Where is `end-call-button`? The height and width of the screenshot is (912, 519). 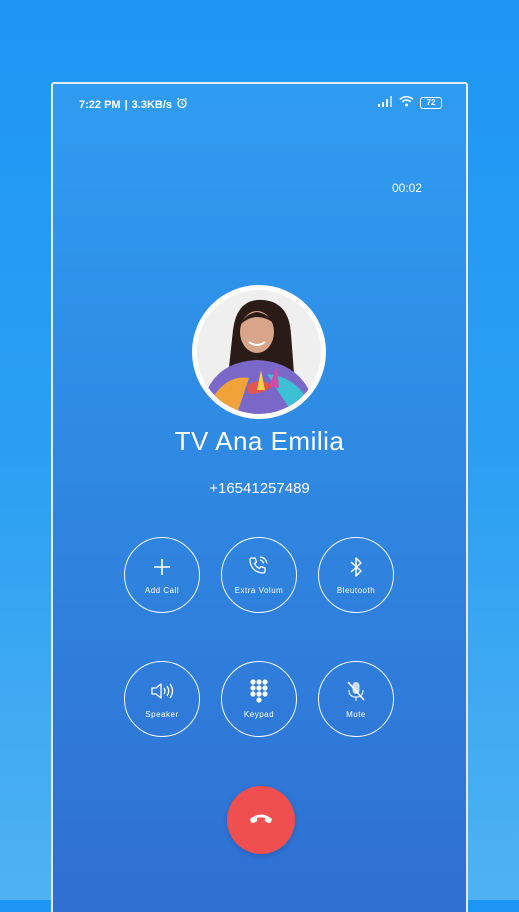
end-call-button is located at coordinates (261, 820).